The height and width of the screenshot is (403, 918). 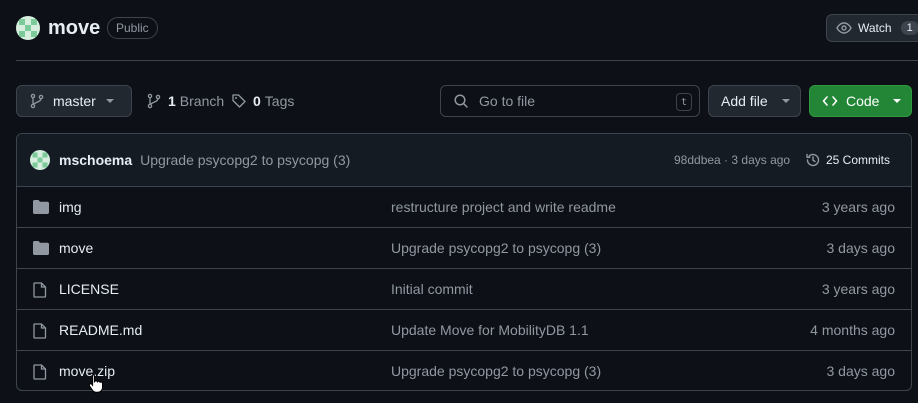 I want to click on hand-cursor-icon, so click(x=96, y=383).